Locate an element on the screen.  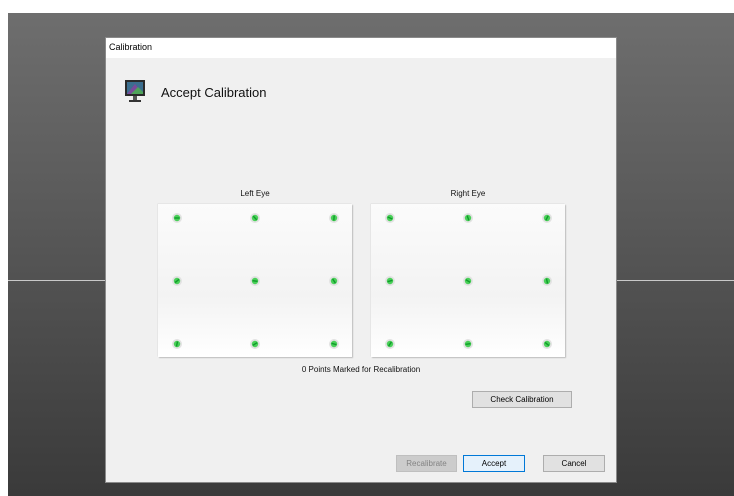
cancel-button: Cancel is located at coordinates (574, 463).